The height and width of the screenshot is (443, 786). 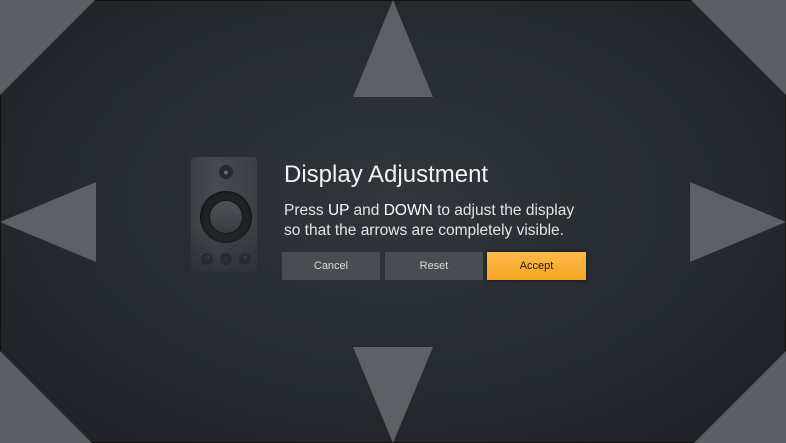 I want to click on cancel-button: Cancel, so click(x=331, y=266).